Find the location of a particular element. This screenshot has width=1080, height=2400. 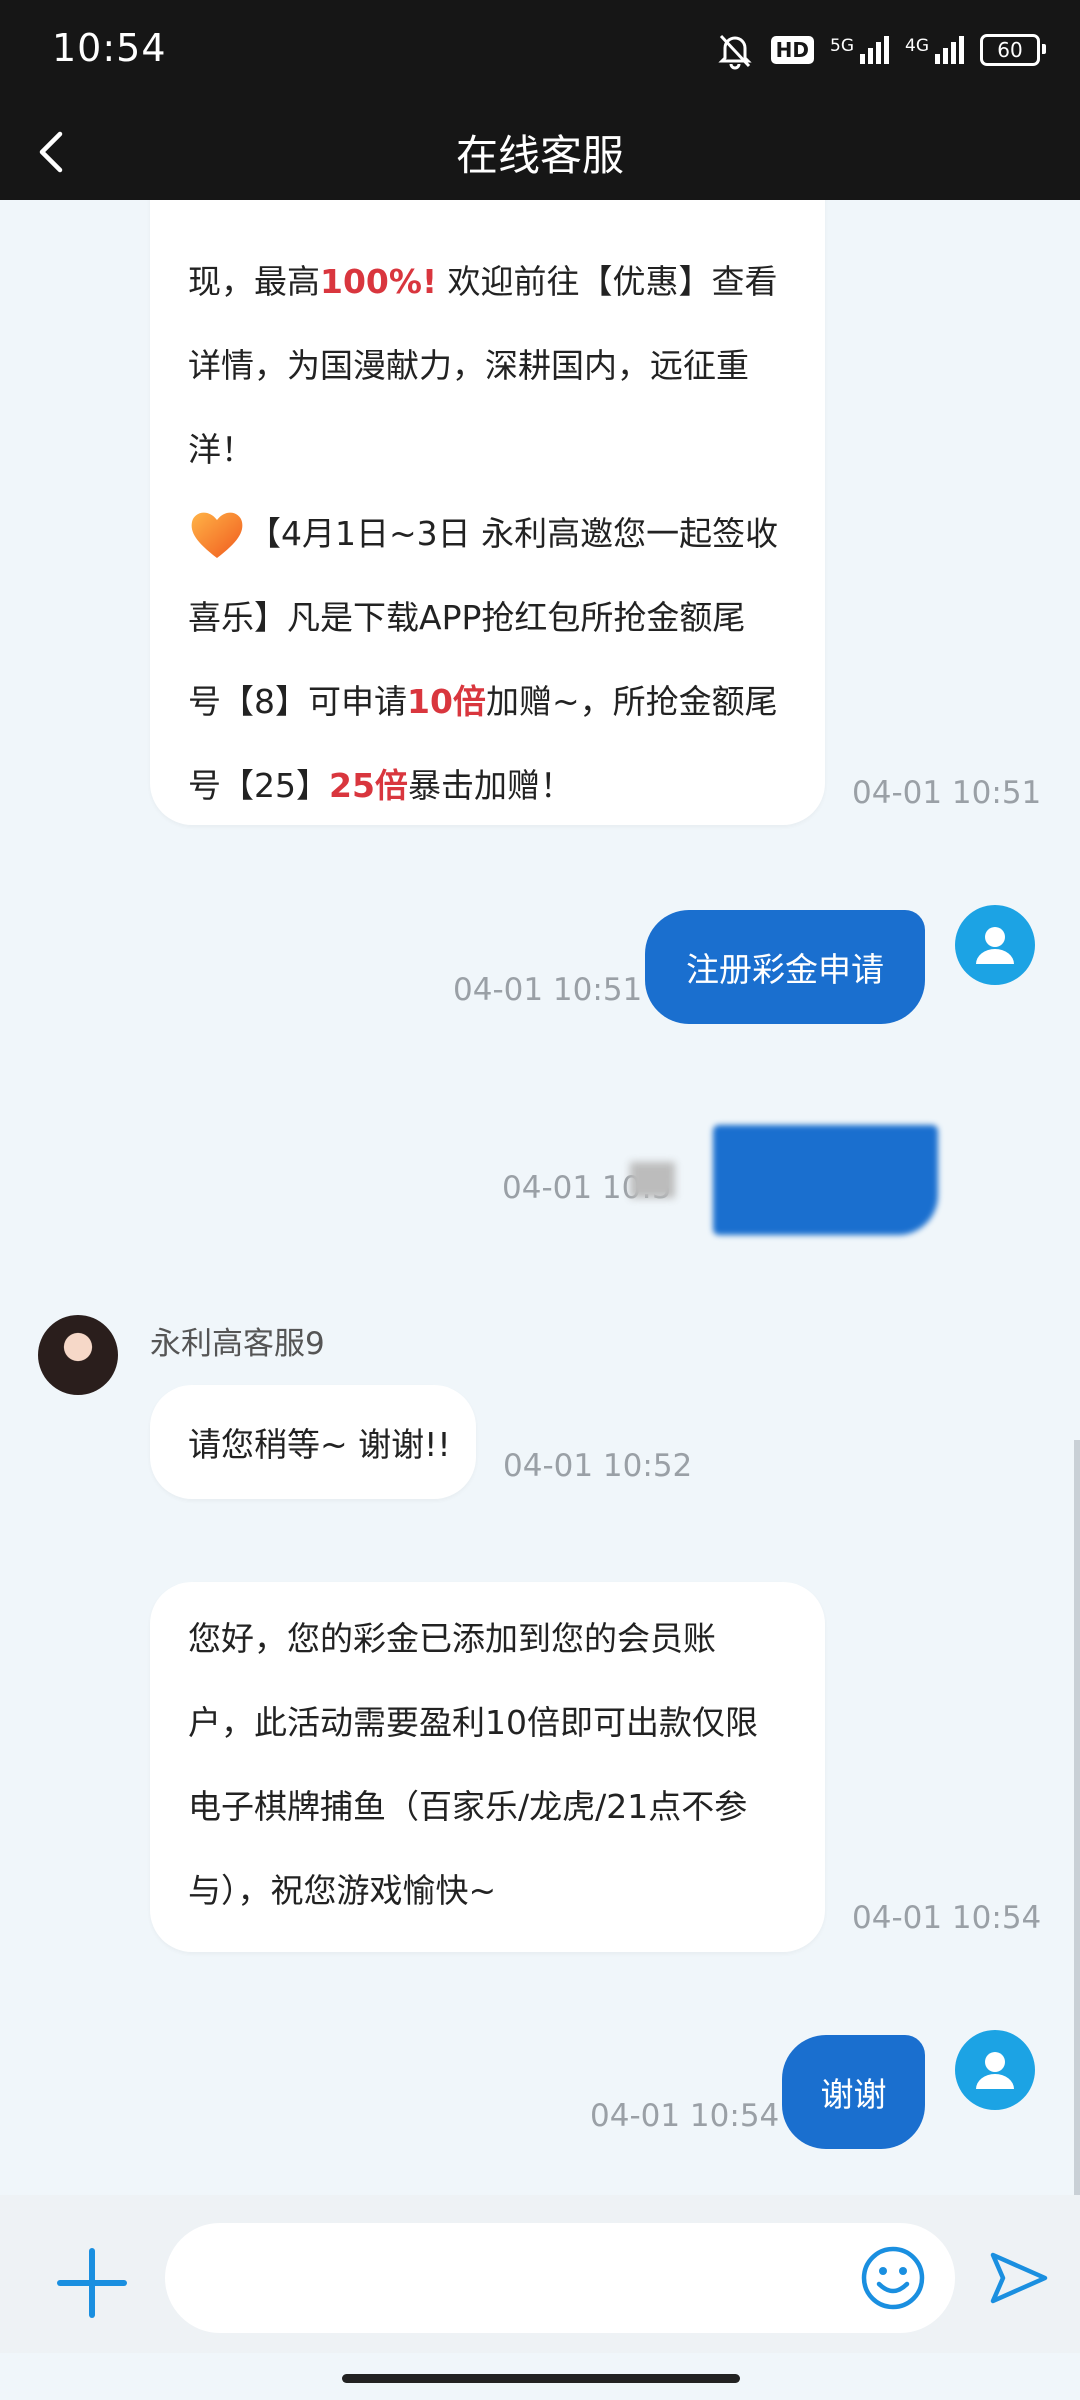

agent-name: 永利高客服9 is located at coordinates (237, 1344).